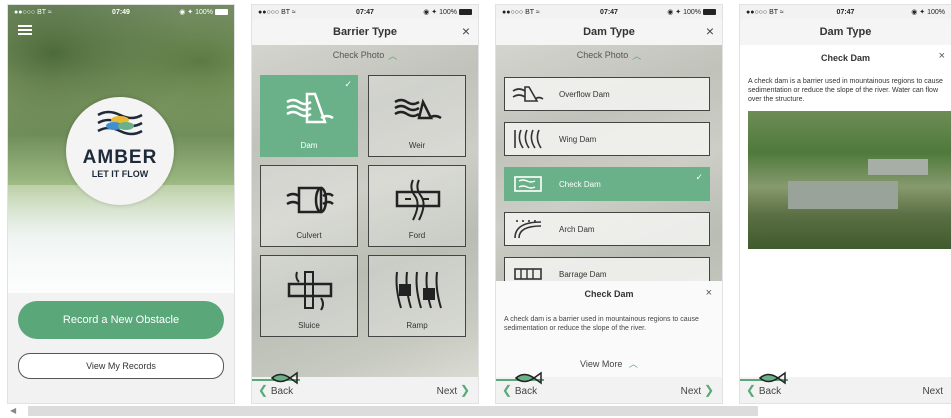  I want to click on horizontal-scrollbar, so click(393, 411).